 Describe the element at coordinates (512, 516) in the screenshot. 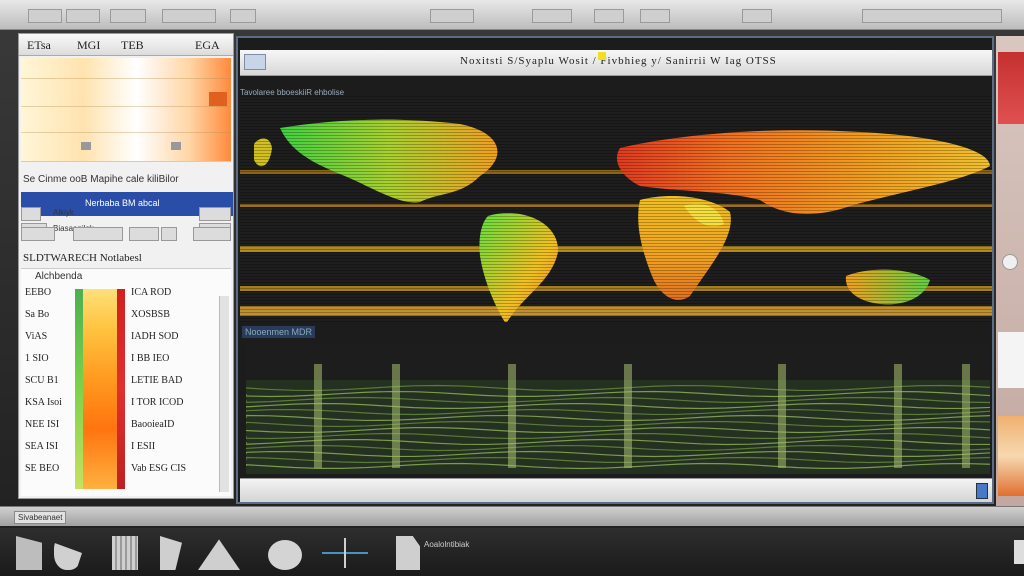

I see `status-strip: Sivabeanaet` at that location.